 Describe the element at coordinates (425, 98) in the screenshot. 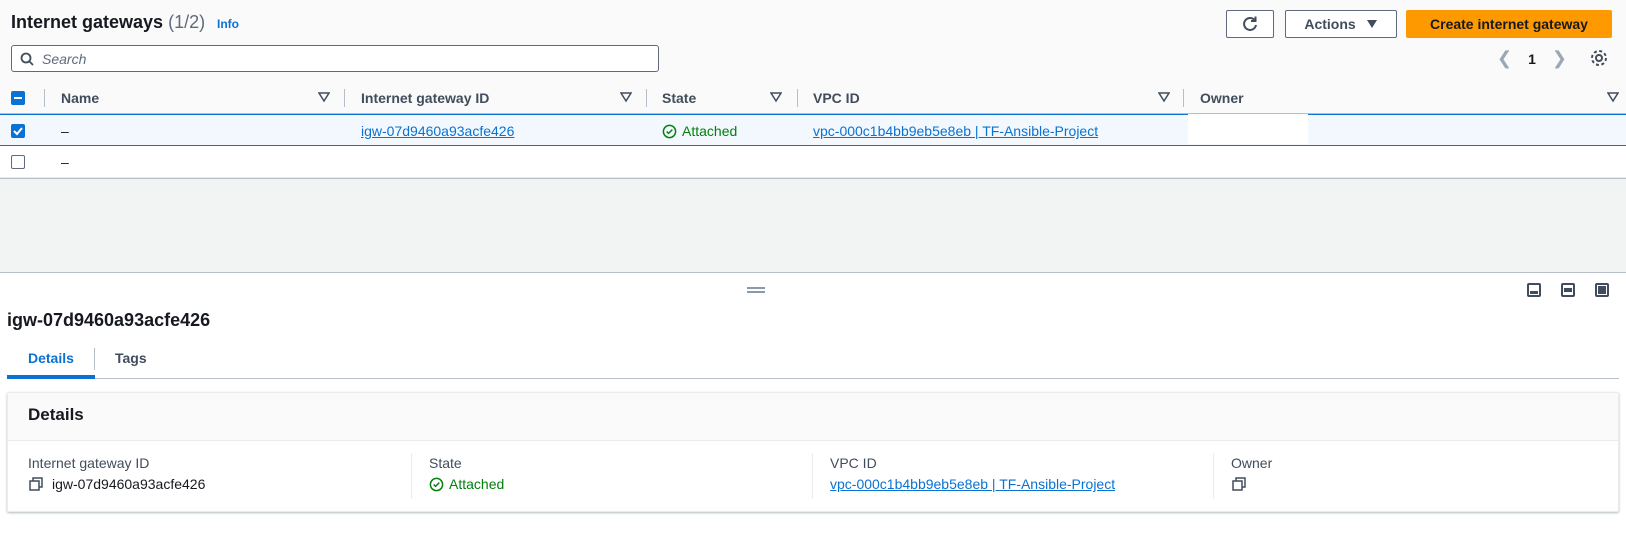

I see `column-header-igw-id: Internet gateway ID` at that location.